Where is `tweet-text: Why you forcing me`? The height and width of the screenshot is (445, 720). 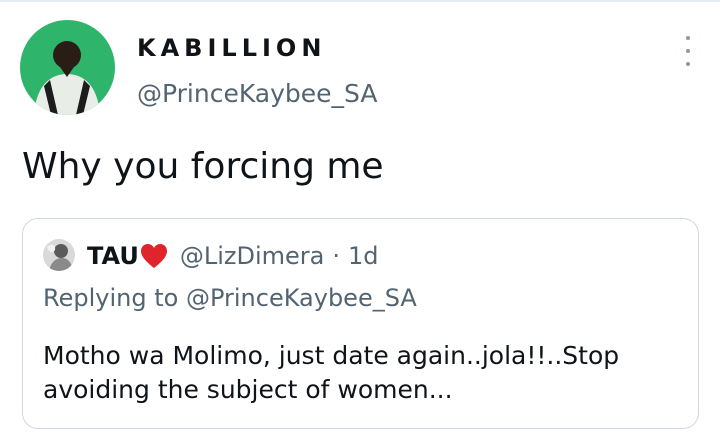
tweet-text: Why you forcing me is located at coordinates (203, 166).